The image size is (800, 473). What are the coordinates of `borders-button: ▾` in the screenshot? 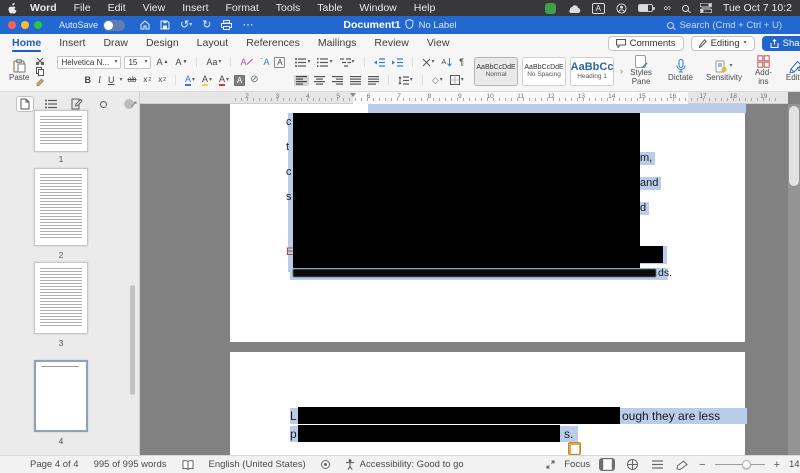 It's located at (457, 80).